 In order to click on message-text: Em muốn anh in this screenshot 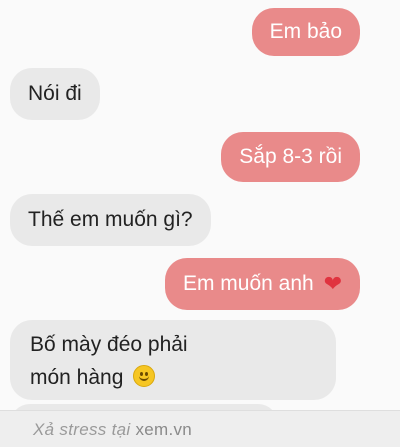, I will do `click(248, 283)`.